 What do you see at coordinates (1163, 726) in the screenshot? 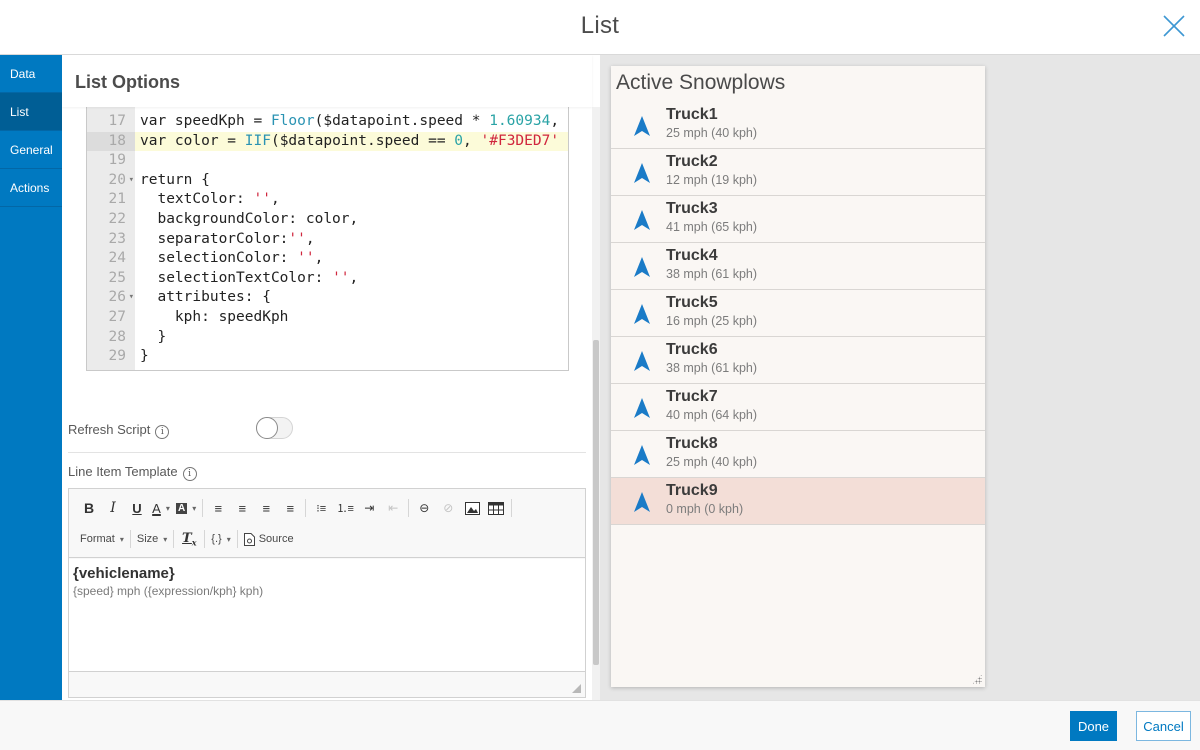
I see `cancel-button: Cancel` at bounding box center [1163, 726].